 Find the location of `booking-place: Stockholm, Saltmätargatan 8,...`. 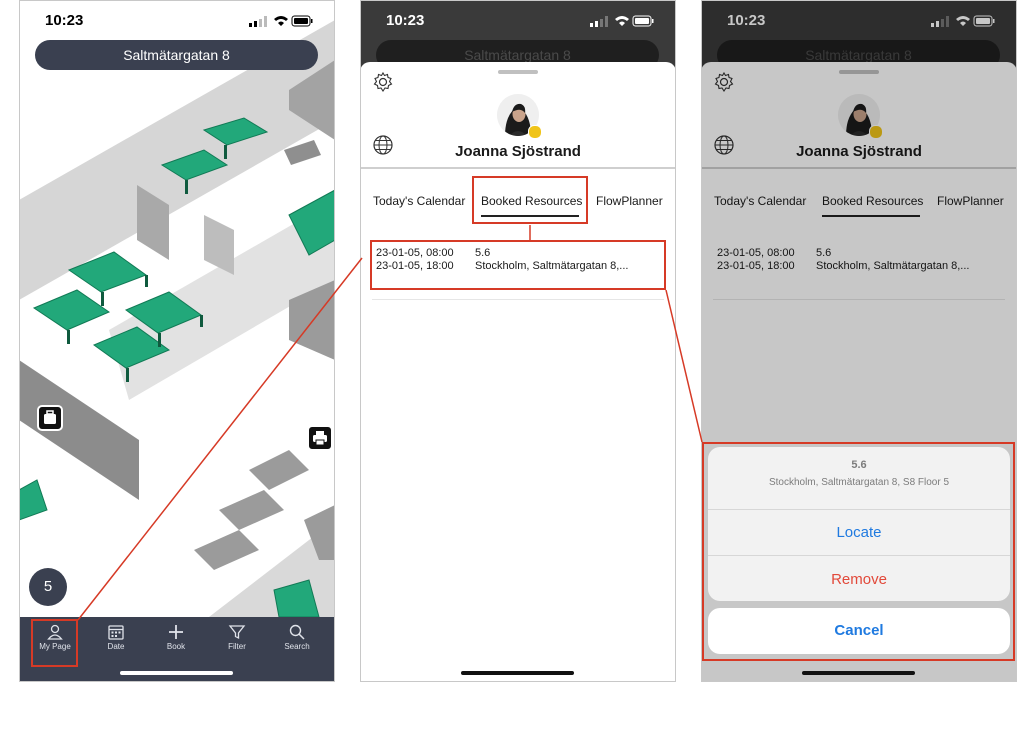

booking-place: Stockholm, Saltmätargatan 8,... is located at coordinates (552, 266).